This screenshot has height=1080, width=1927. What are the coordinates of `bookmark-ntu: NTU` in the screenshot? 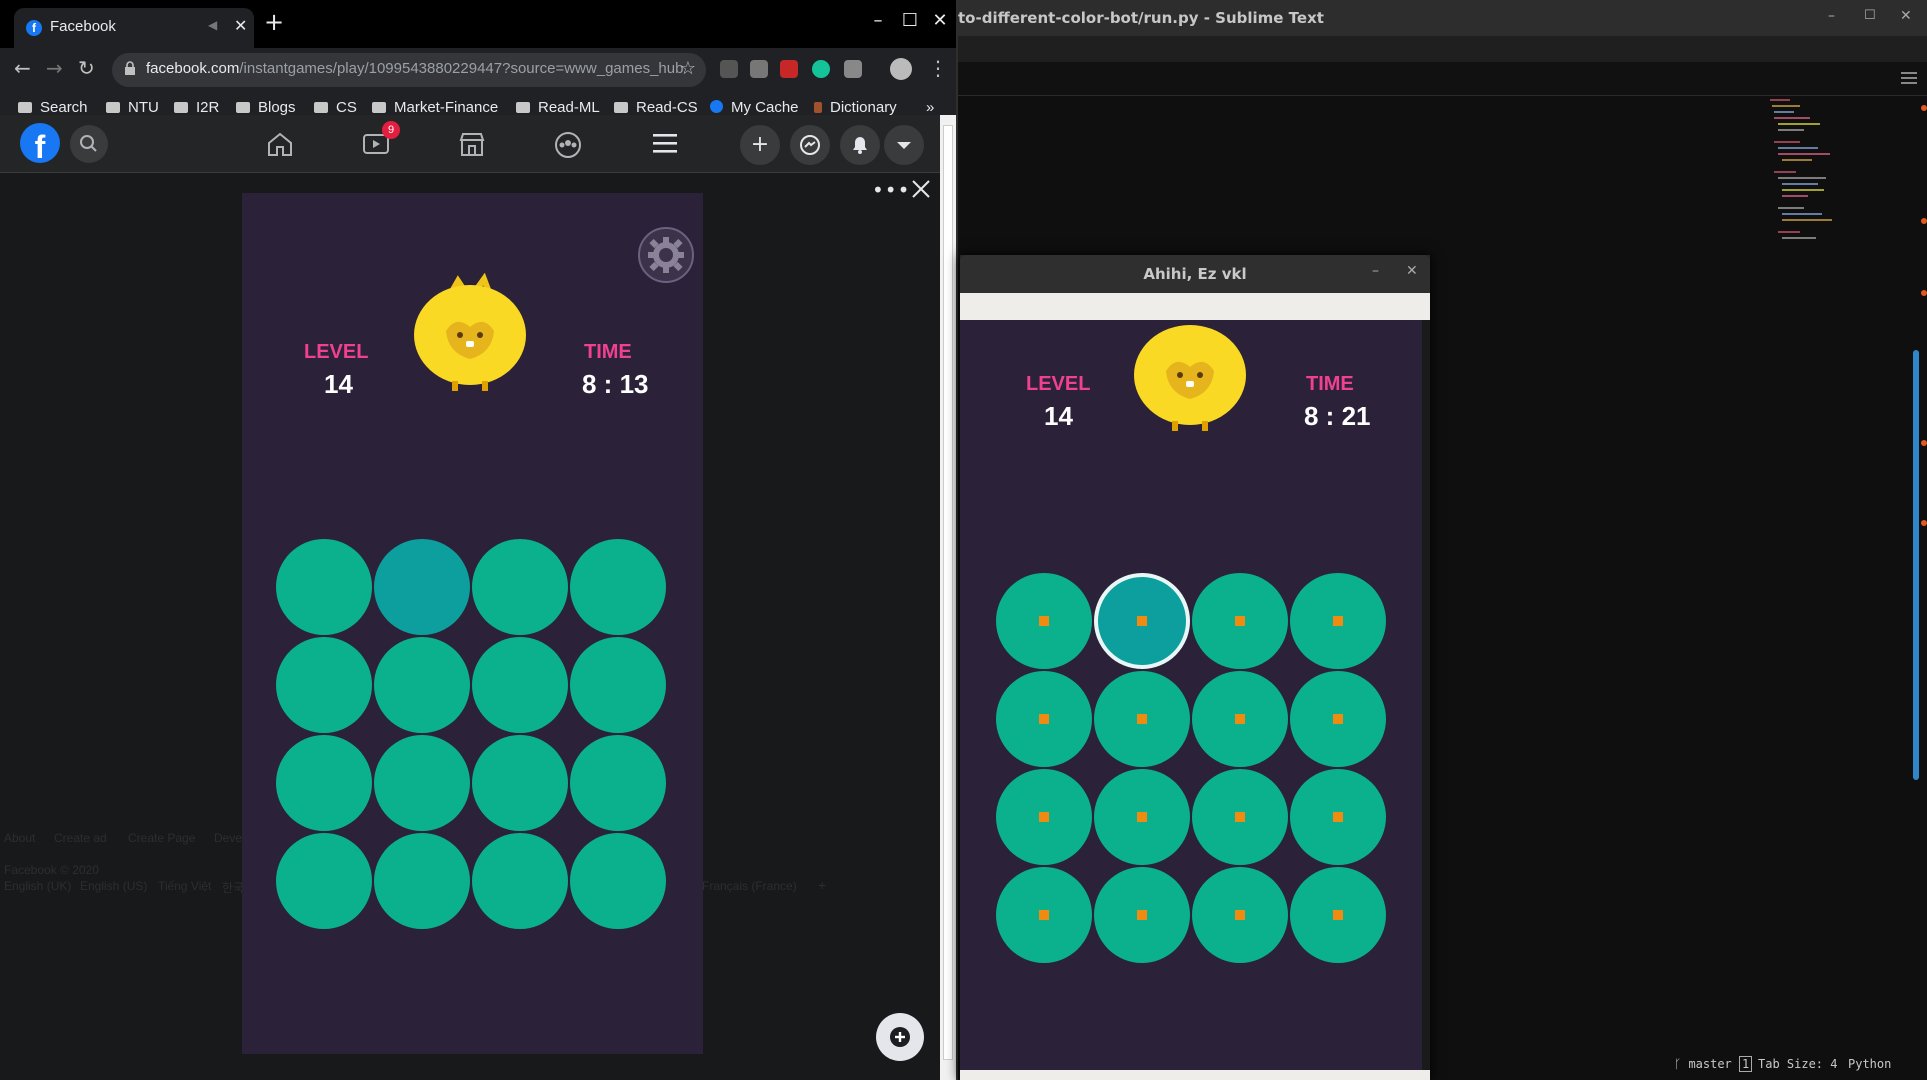 It's located at (132, 107).